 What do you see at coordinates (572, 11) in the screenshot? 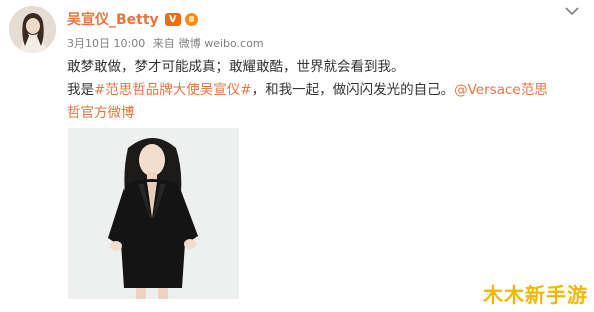
I see `chevron-down-icon` at bounding box center [572, 11].